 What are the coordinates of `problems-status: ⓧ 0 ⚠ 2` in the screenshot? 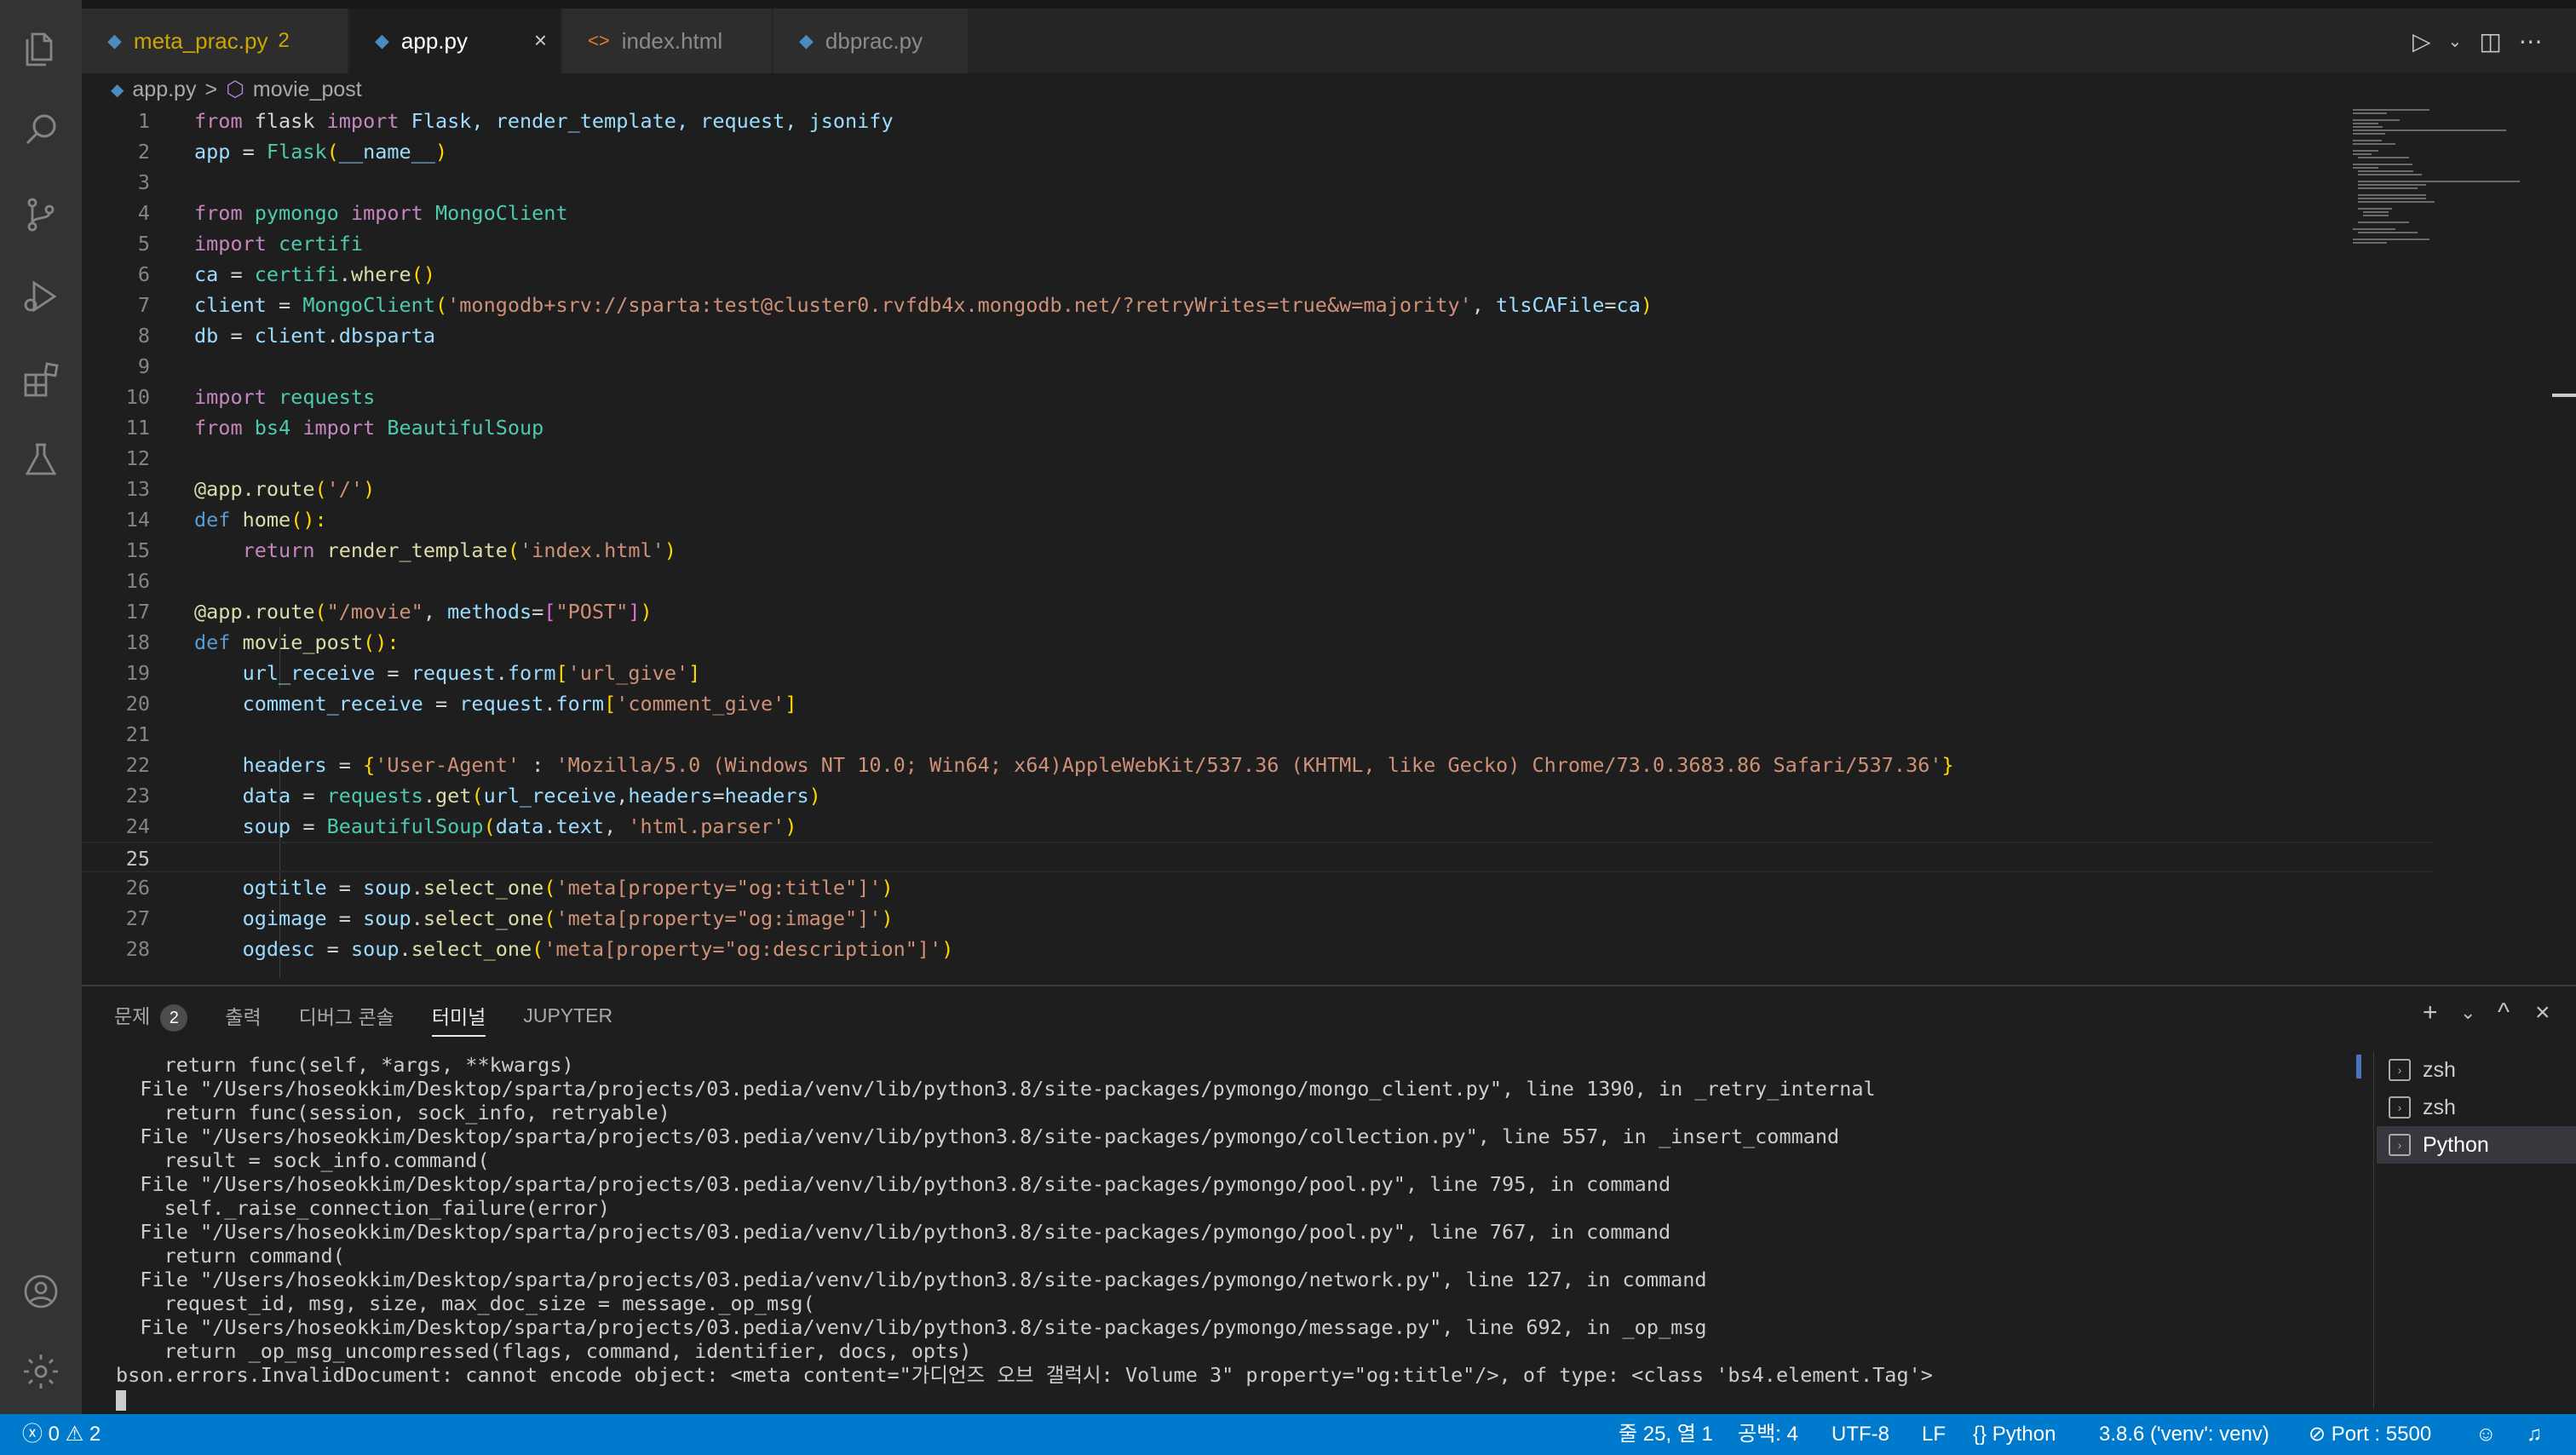 It's located at (61, 1434).